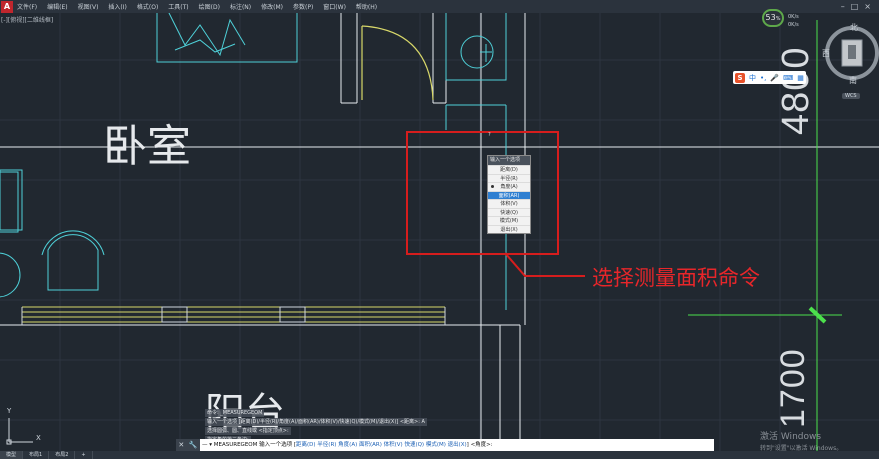 The height and width of the screenshot is (459, 879). I want to click on history-line: 选择圆弧、圆、直线或 <指定顶点>:, so click(248, 431).